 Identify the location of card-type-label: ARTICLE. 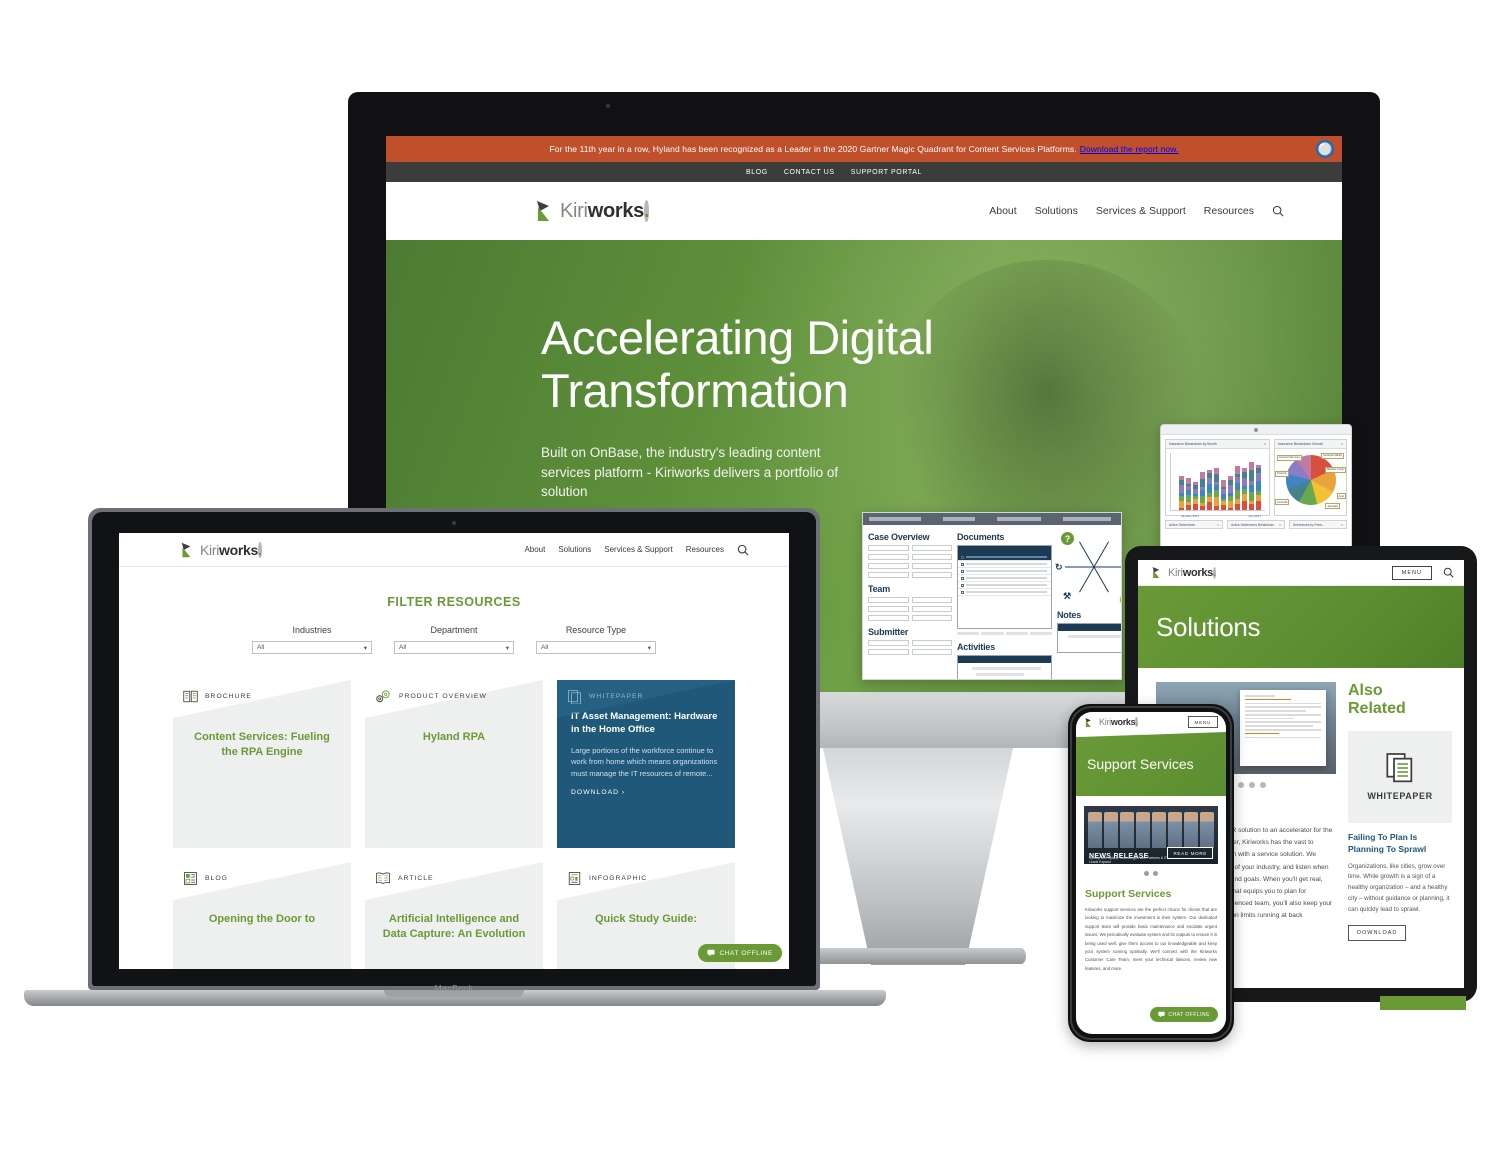
(416, 878).